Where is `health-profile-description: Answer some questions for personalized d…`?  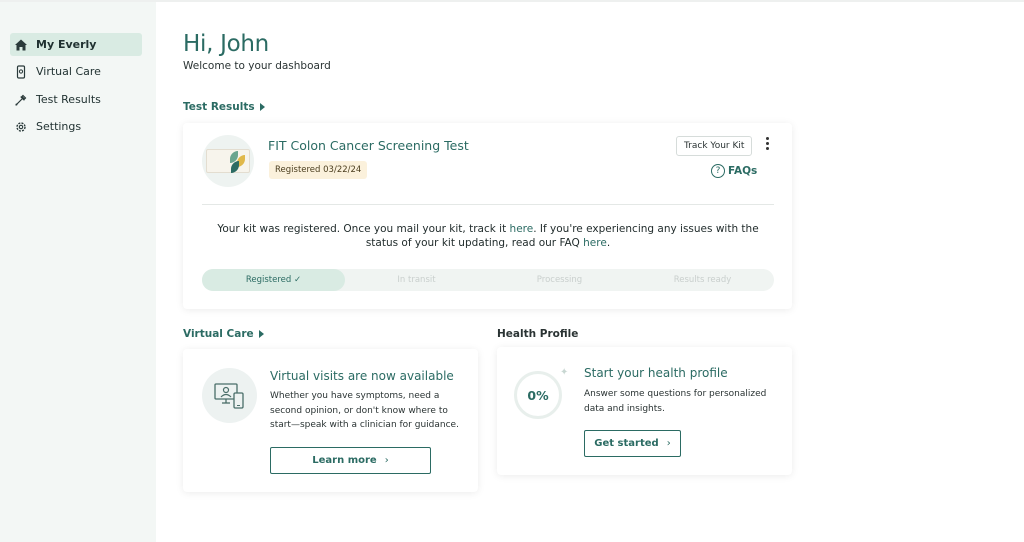 health-profile-description: Answer some questions for personalized d… is located at coordinates (675, 401).